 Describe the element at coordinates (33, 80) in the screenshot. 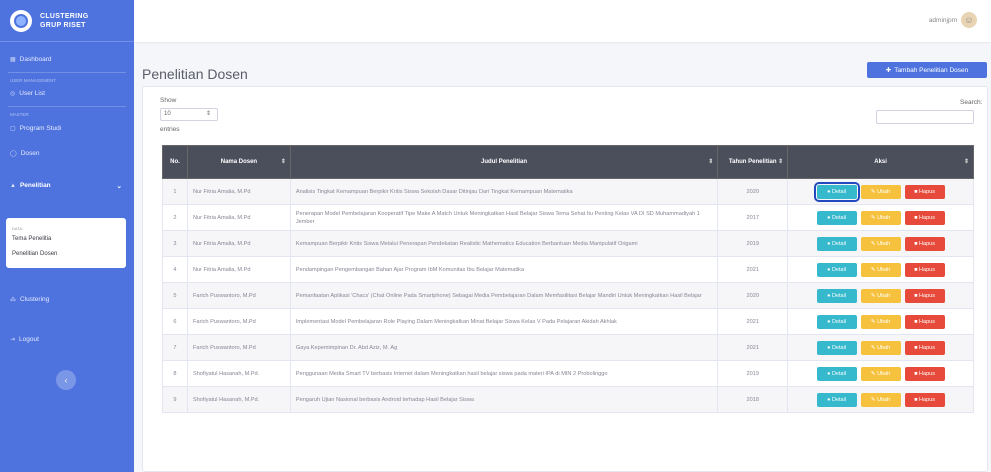

I see `sidebar-heading-user: USER MANAGEMENT` at that location.